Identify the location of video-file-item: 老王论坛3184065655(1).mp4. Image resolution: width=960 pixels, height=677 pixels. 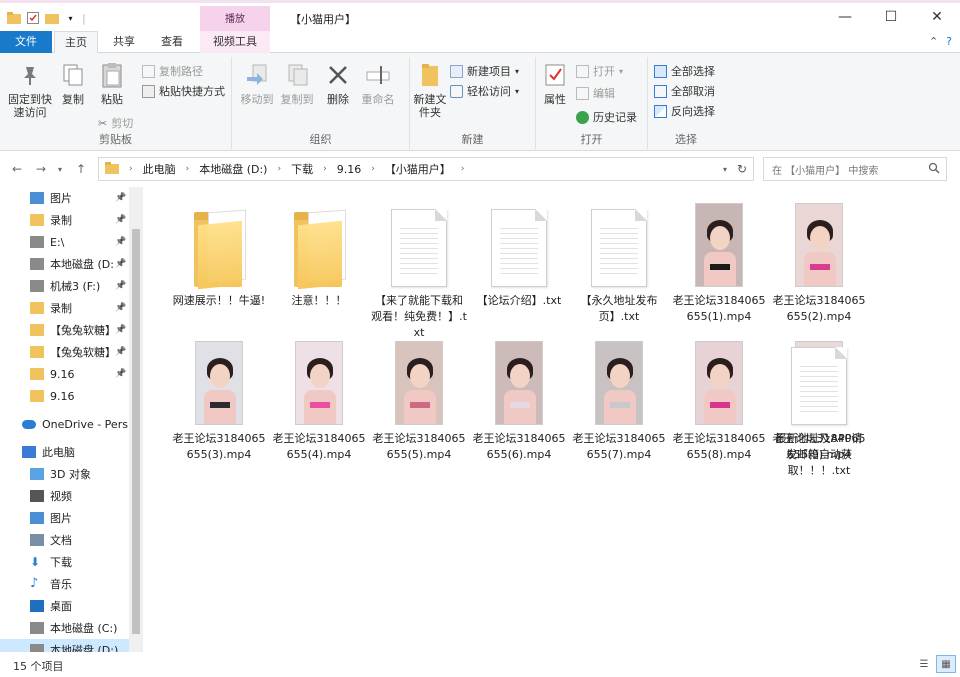
(719, 260).